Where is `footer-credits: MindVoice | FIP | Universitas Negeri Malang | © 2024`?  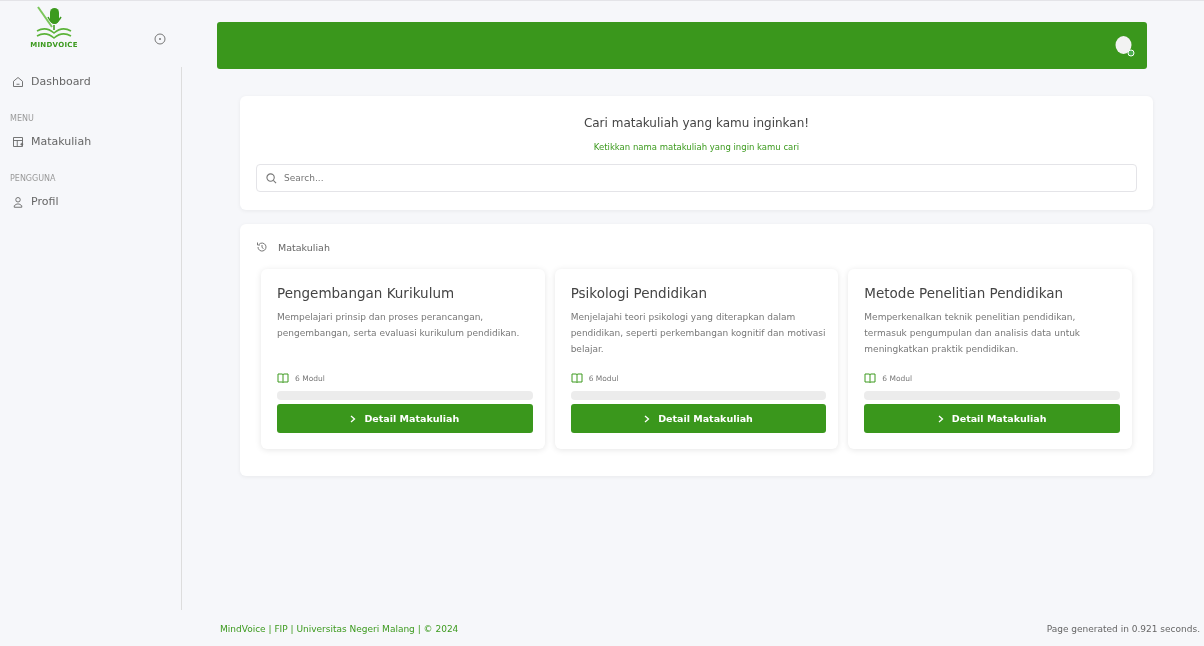 footer-credits: MindVoice | FIP | Universitas Negeri Malang | © 2024 is located at coordinates (339, 629).